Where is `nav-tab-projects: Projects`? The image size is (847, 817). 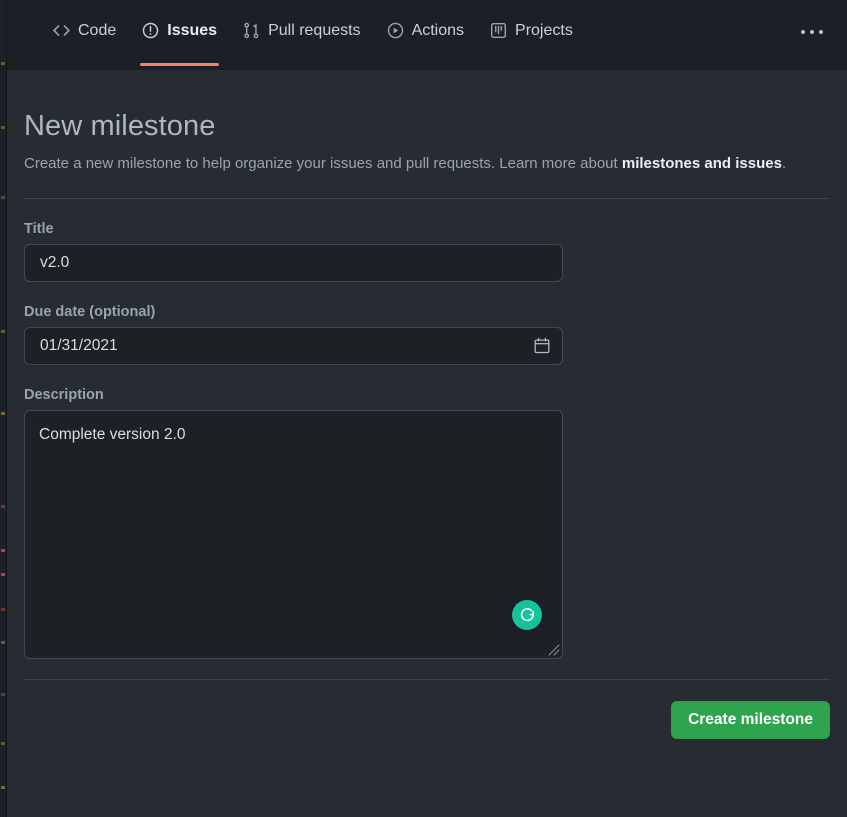 nav-tab-projects: Projects is located at coordinates (531, 33).